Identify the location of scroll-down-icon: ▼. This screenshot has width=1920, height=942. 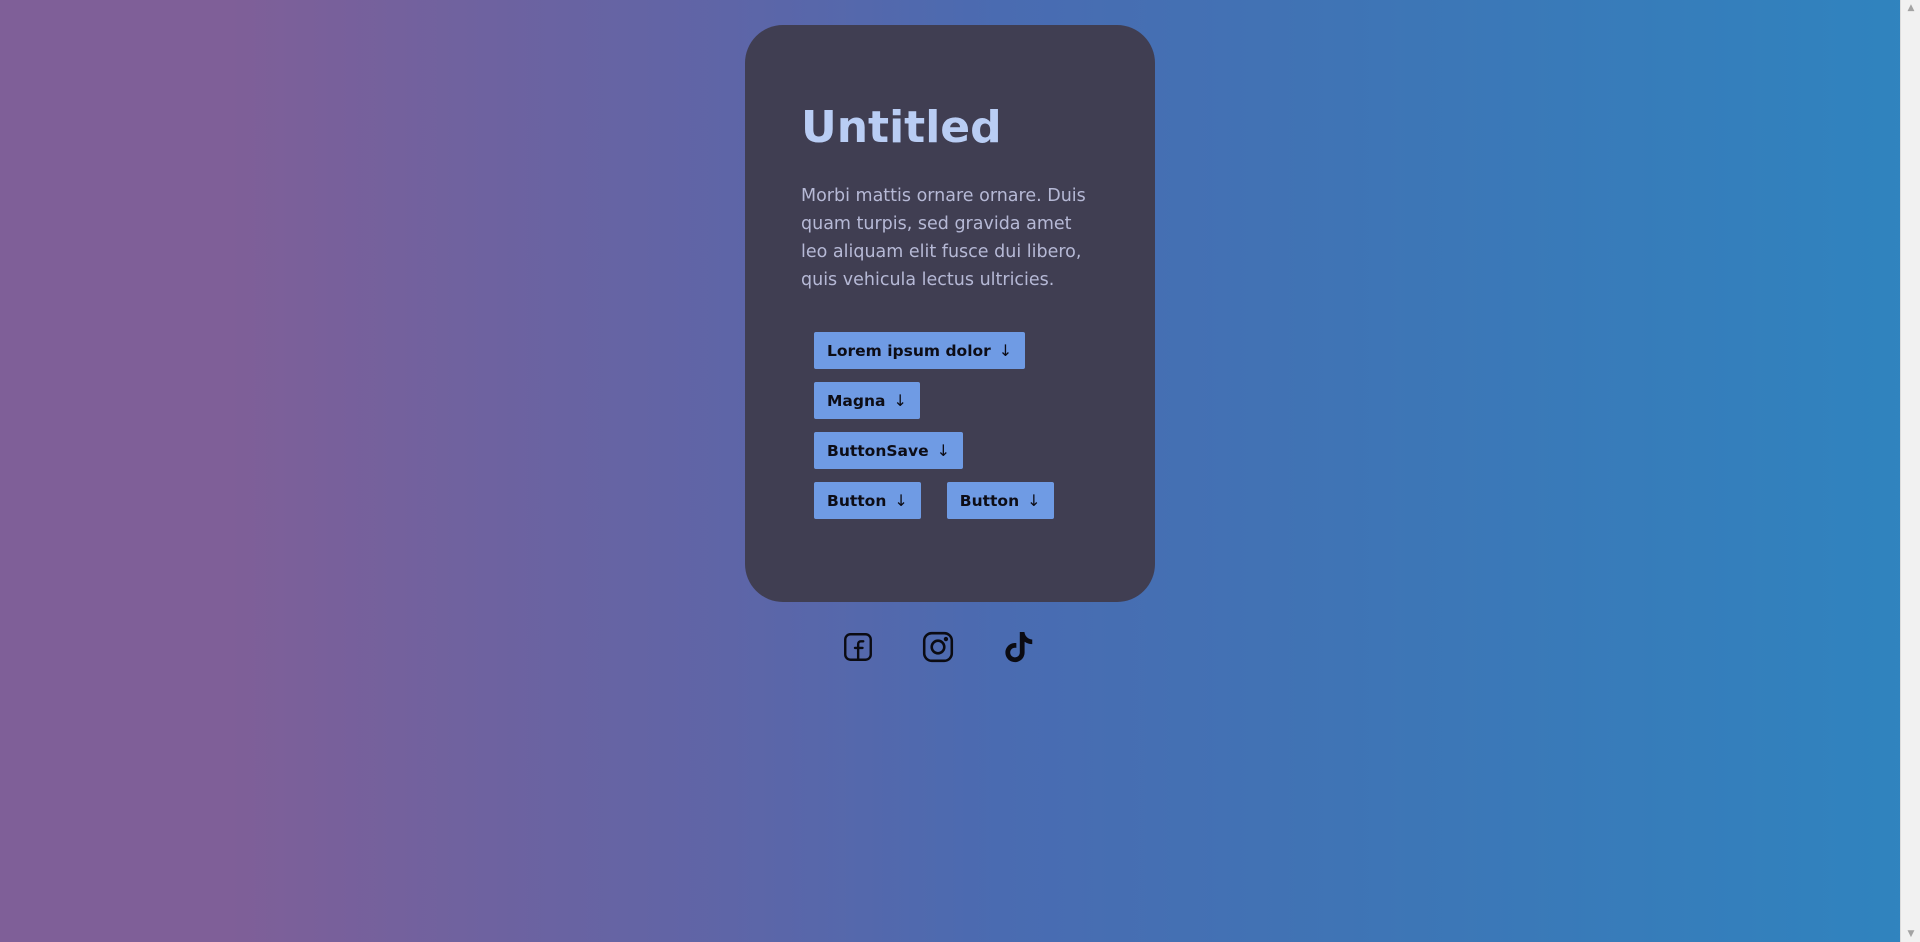
(1910, 934).